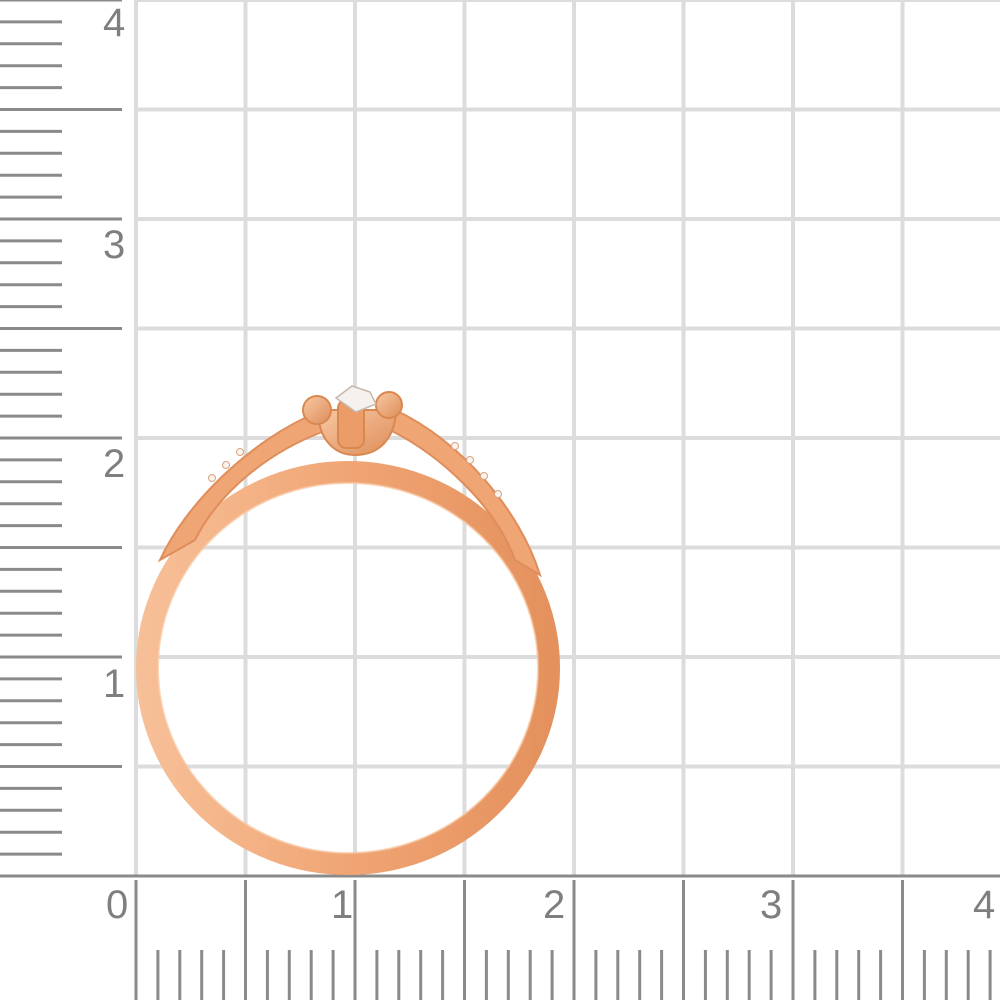  Describe the element at coordinates (117, 905) in the screenshot. I see `x-label-0: 0` at that location.